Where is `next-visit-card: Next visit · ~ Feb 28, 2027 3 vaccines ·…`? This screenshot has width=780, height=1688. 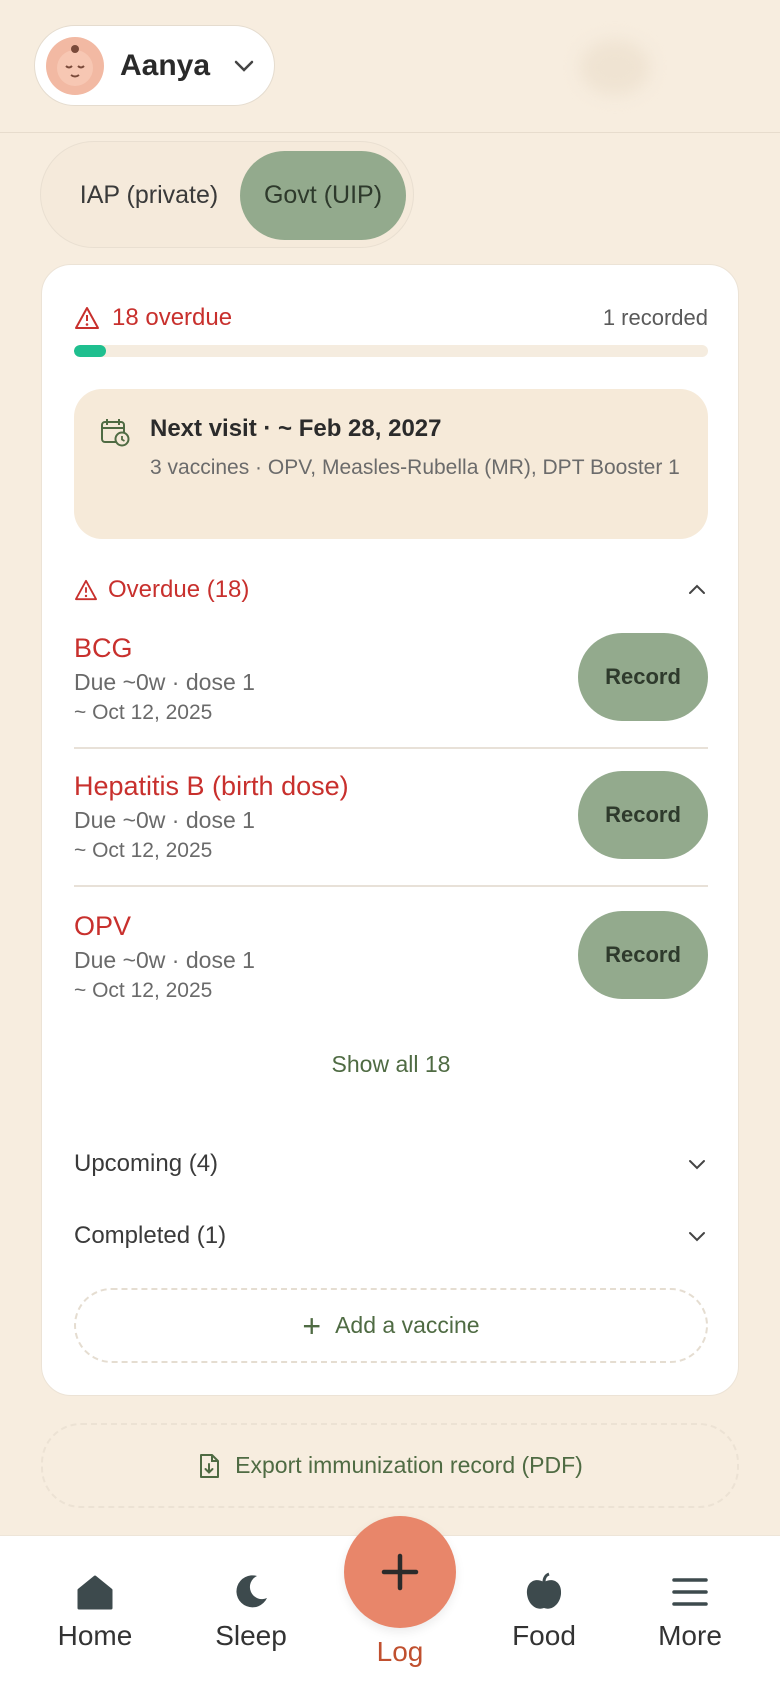
next-visit-card: Next visit · ~ Feb 28, 2027 3 vaccines ·… is located at coordinates (391, 464).